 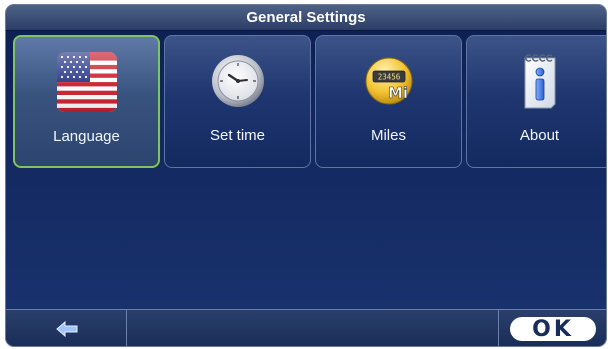 I want to click on tile-set-time: Set time, so click(x=237, y=101).